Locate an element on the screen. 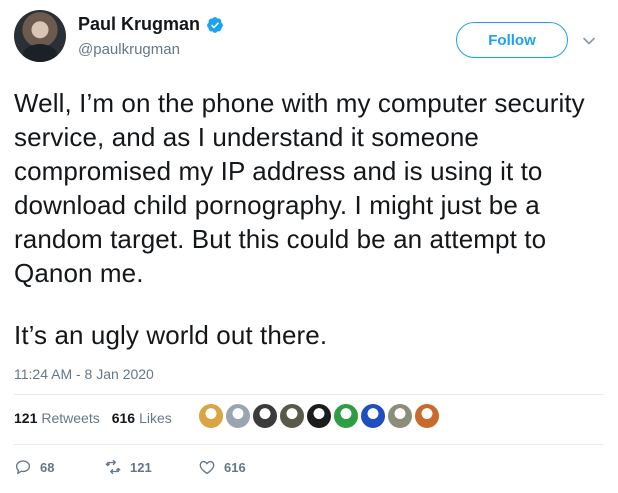  avatar-green-icon is located at coordinates (346, 416).